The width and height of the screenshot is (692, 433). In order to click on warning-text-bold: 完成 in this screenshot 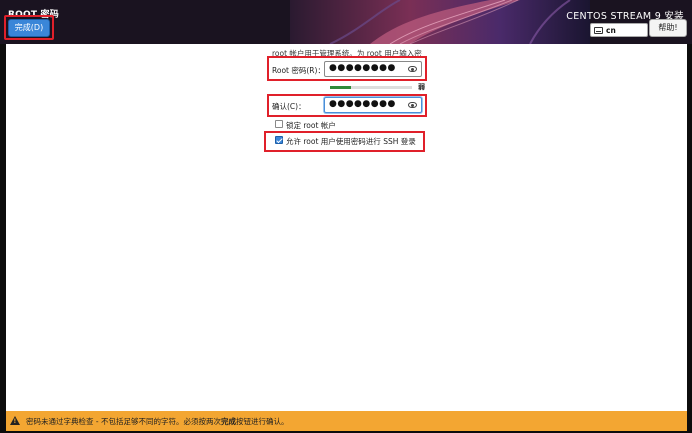, I will do `click(228, 421)`.